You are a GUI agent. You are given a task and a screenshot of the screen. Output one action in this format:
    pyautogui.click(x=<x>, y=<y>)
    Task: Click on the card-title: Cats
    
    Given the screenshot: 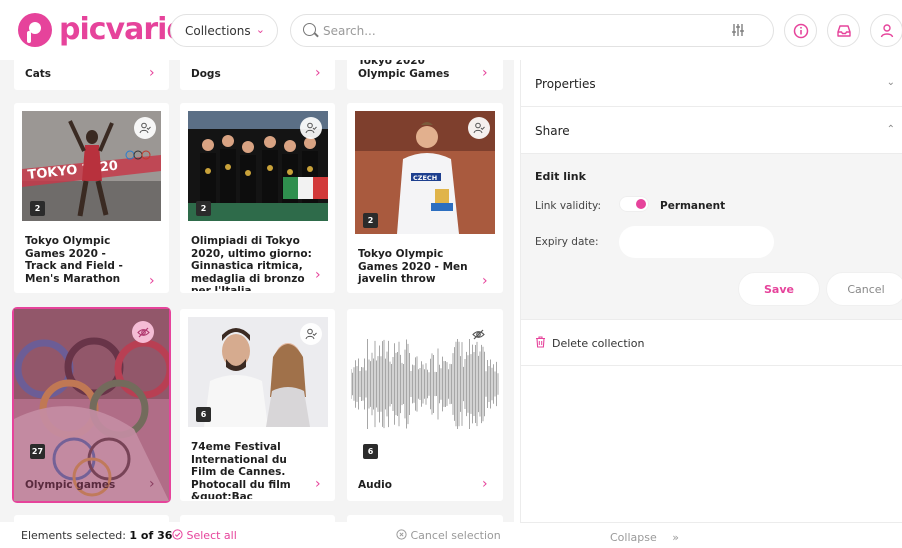 What is the action you would take?
    pyautogui.click(x=38, y=74)
    